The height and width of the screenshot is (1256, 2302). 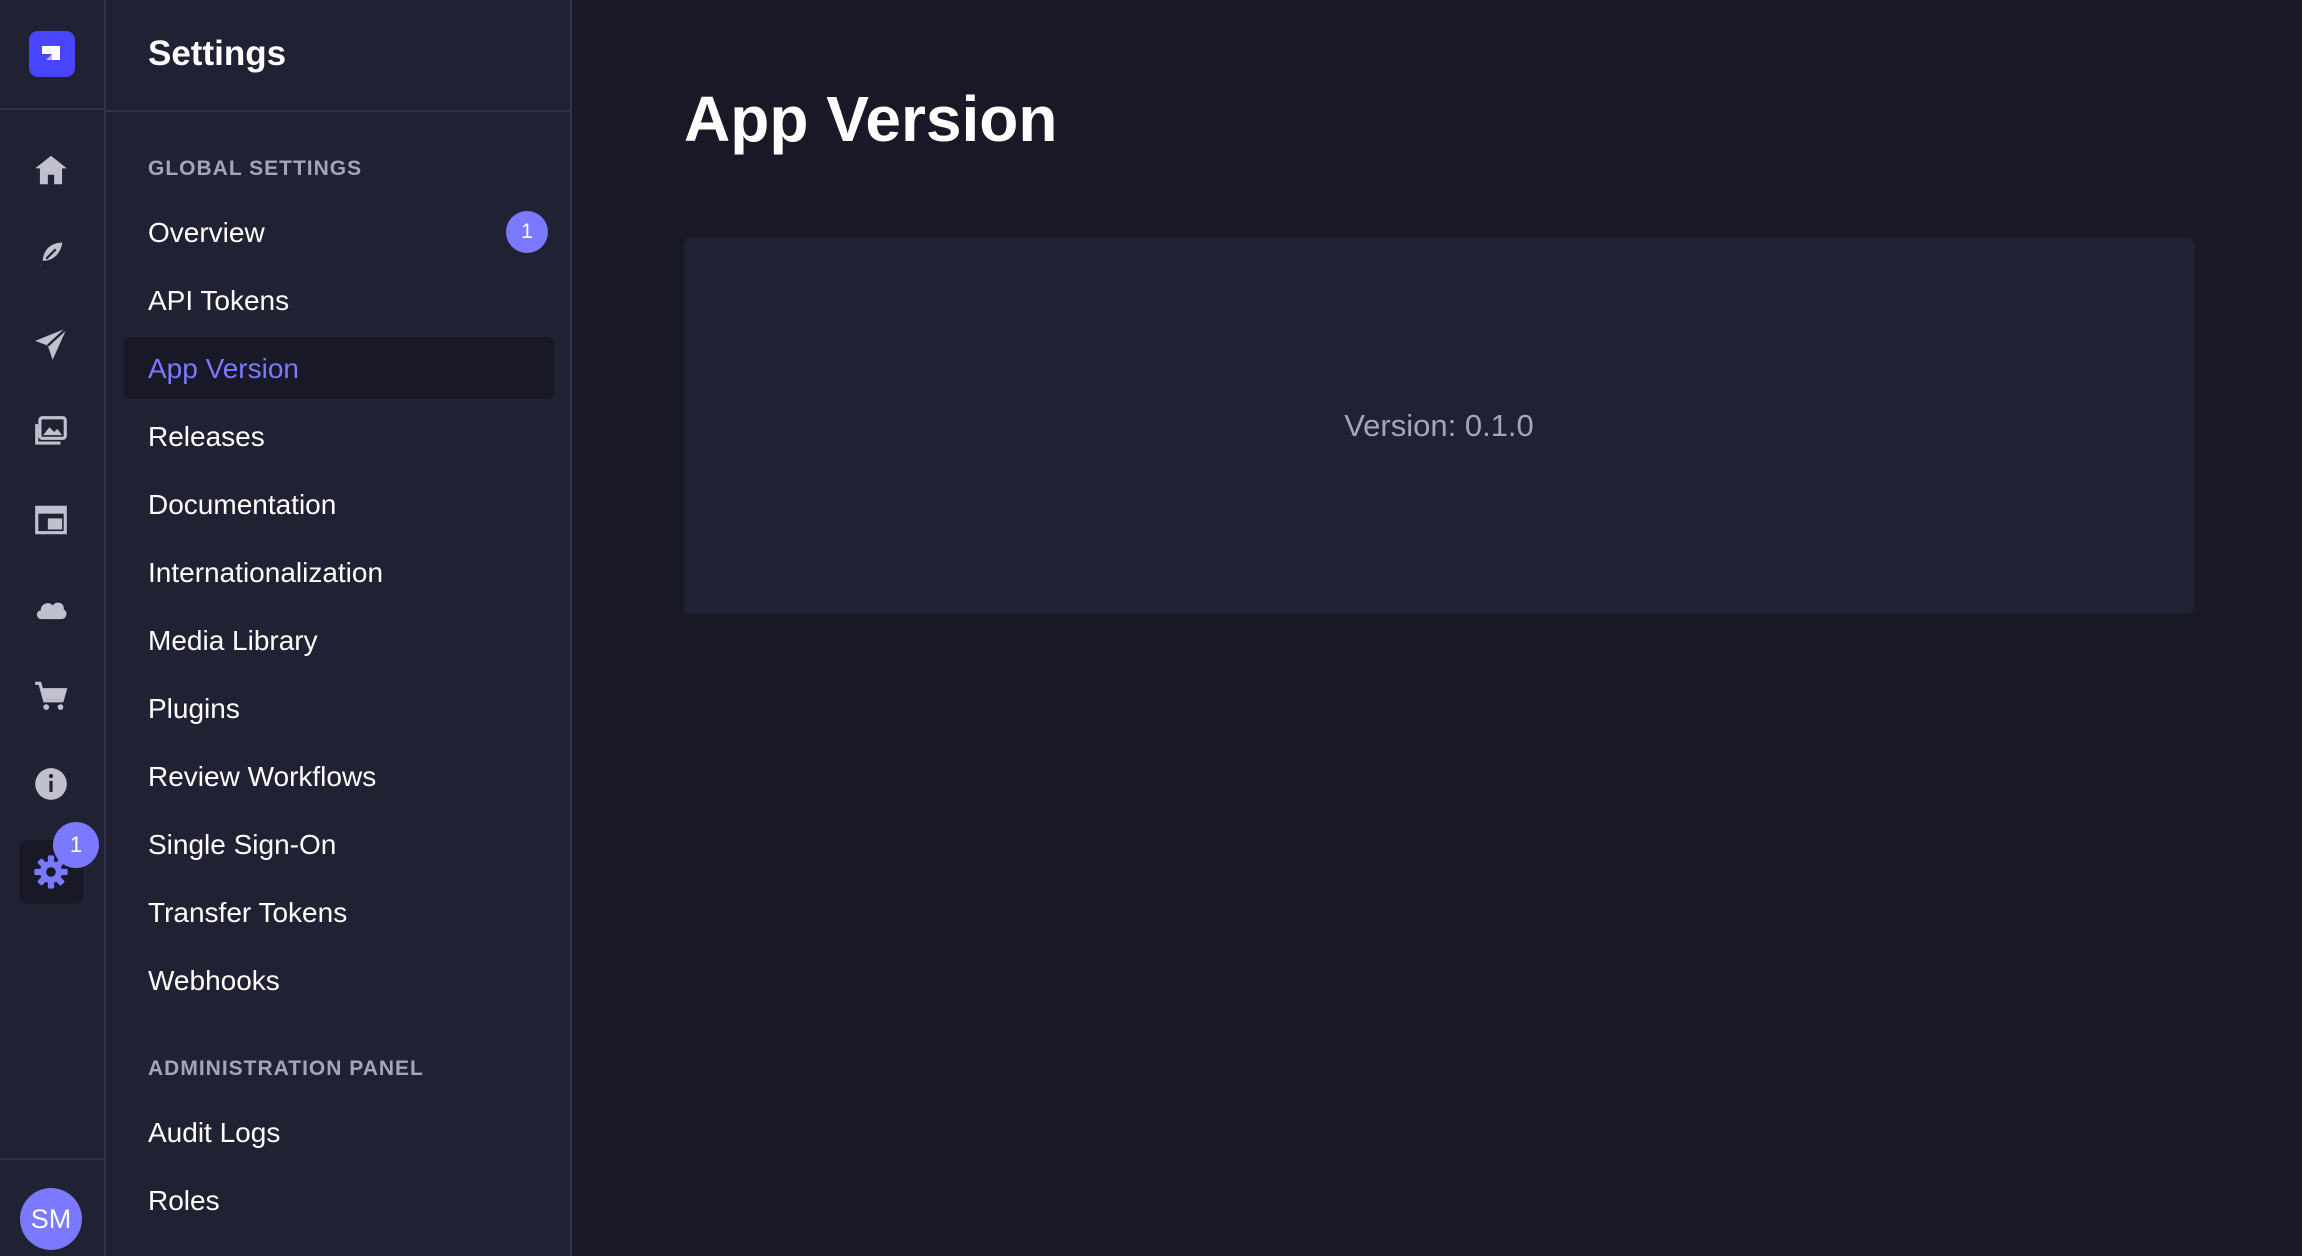 What do you see at coordinates (206, 232) in the screenshot?
I see `subnav-item-label: Overview` at bounding box center [206, 232].